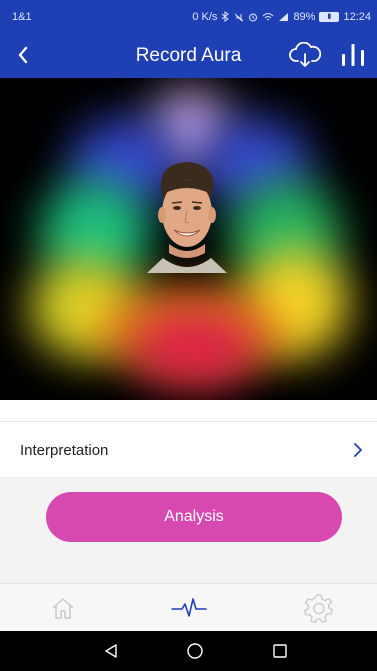  I want to click on bottom-tab-bar, so click(188, 607).